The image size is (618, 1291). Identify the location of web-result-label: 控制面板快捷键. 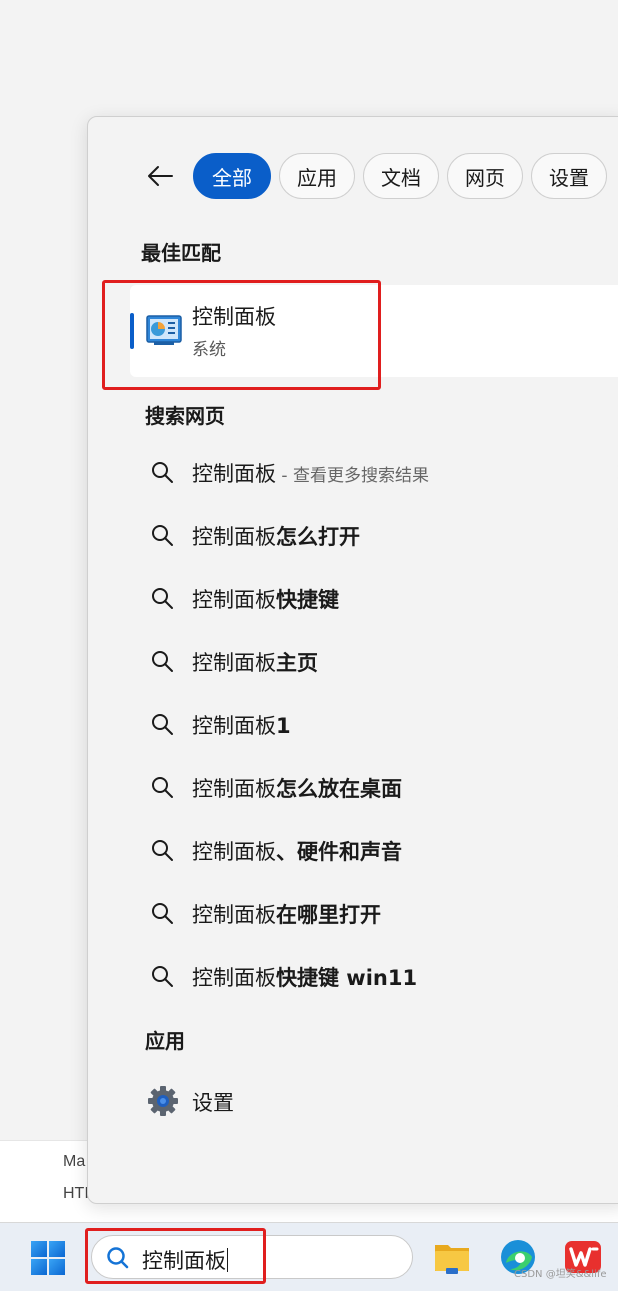
(265, 599).